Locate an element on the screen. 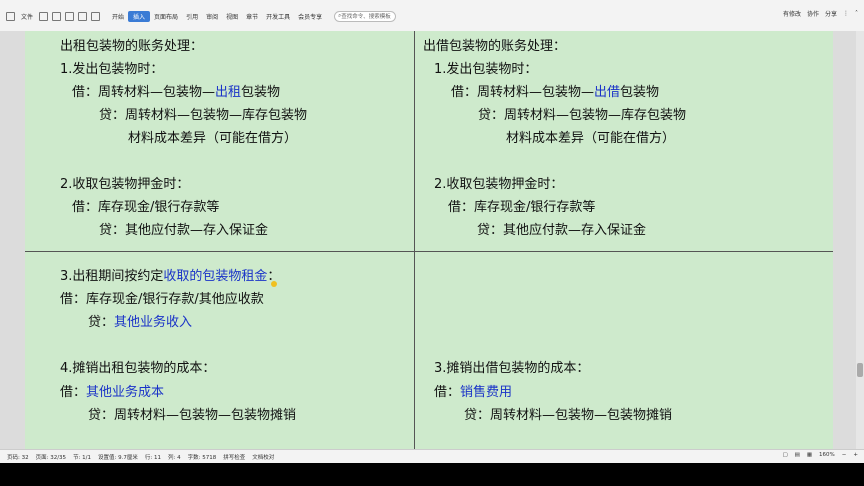  tab-section: 章节 is located at coordinates (252, 16).